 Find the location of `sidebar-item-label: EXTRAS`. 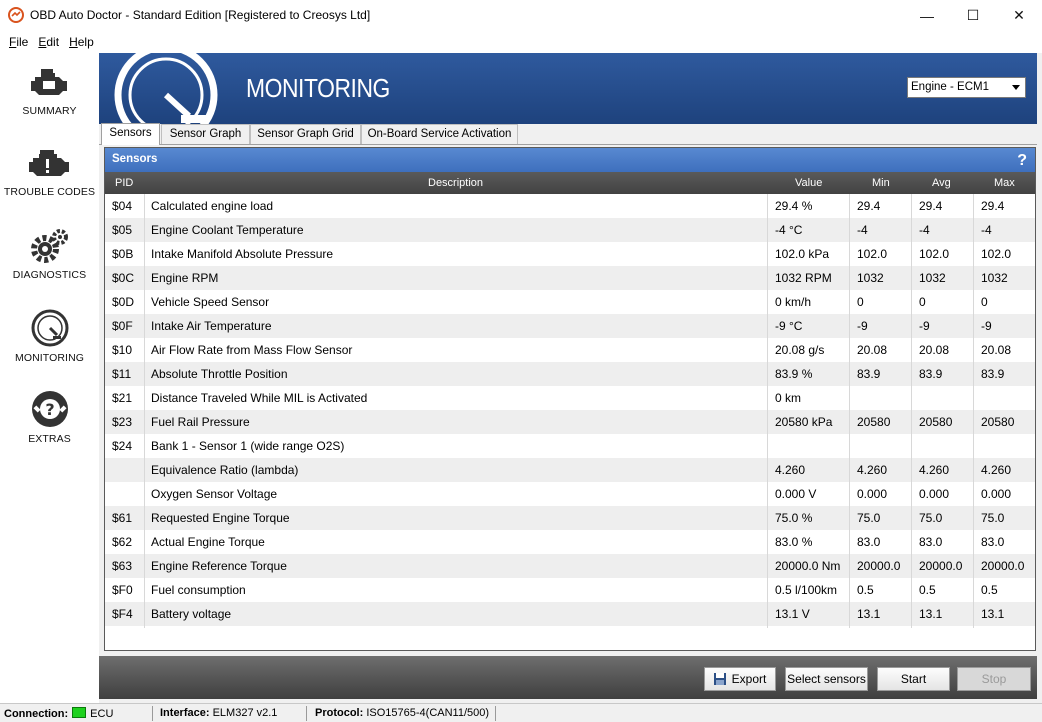

sidebar-item-label: EXTRAS is located at coordinates (49, 439).